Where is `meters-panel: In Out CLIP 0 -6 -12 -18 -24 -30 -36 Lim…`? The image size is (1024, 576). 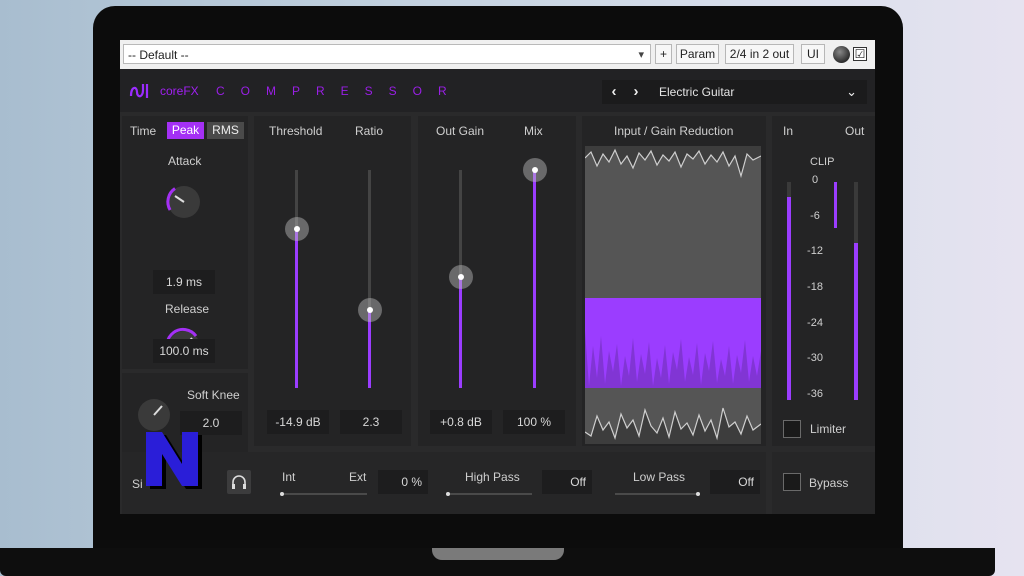 meters-panel: In Out CLIP 0 -6 -12 -18 -24 -30 -36 Lim… is located at coordinates (823, 281).